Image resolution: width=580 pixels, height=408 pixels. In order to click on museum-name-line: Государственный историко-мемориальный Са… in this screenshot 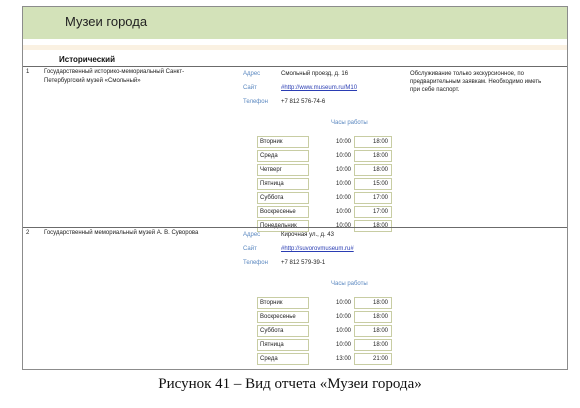, I will do `click(114, 72)`.